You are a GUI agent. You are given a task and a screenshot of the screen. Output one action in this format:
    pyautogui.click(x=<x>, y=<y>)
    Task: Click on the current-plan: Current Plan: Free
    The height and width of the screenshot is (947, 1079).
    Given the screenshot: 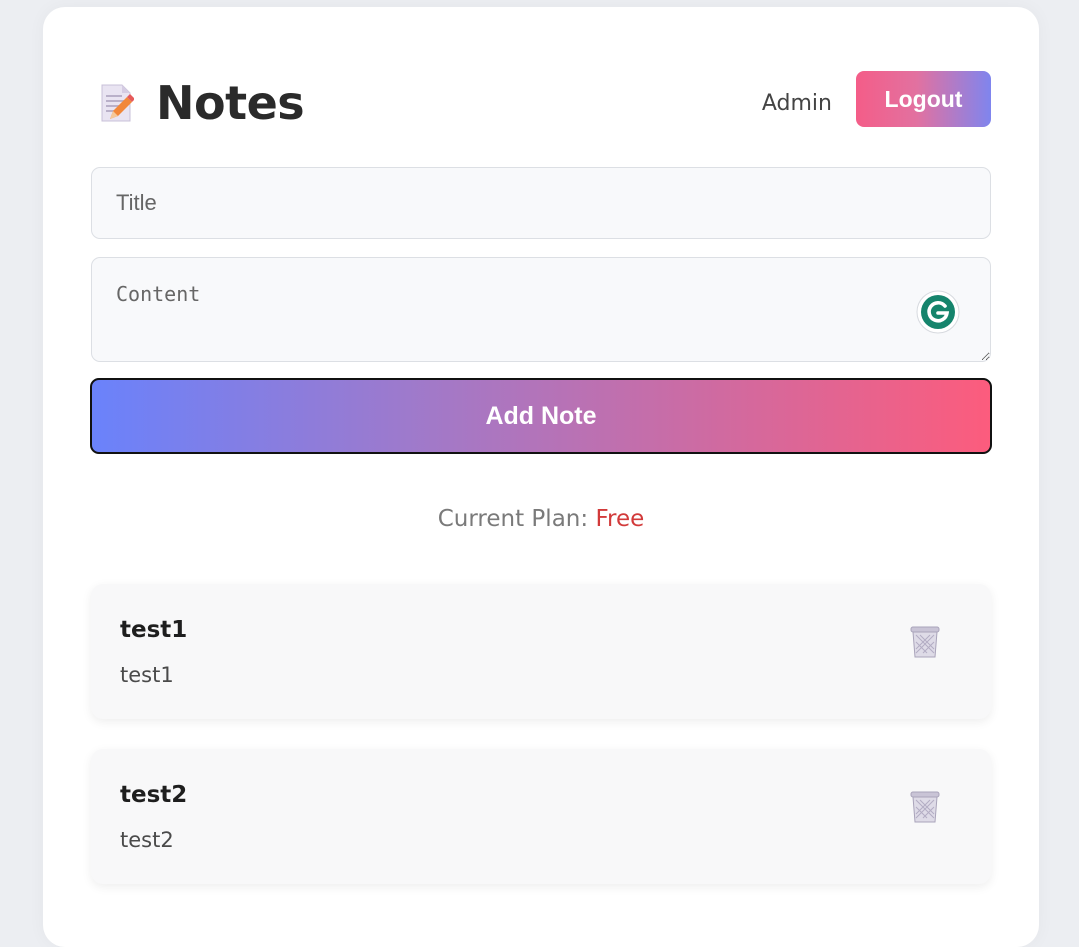 What is the action you would take?
    pyautogui.click(x=541, y=519)
    